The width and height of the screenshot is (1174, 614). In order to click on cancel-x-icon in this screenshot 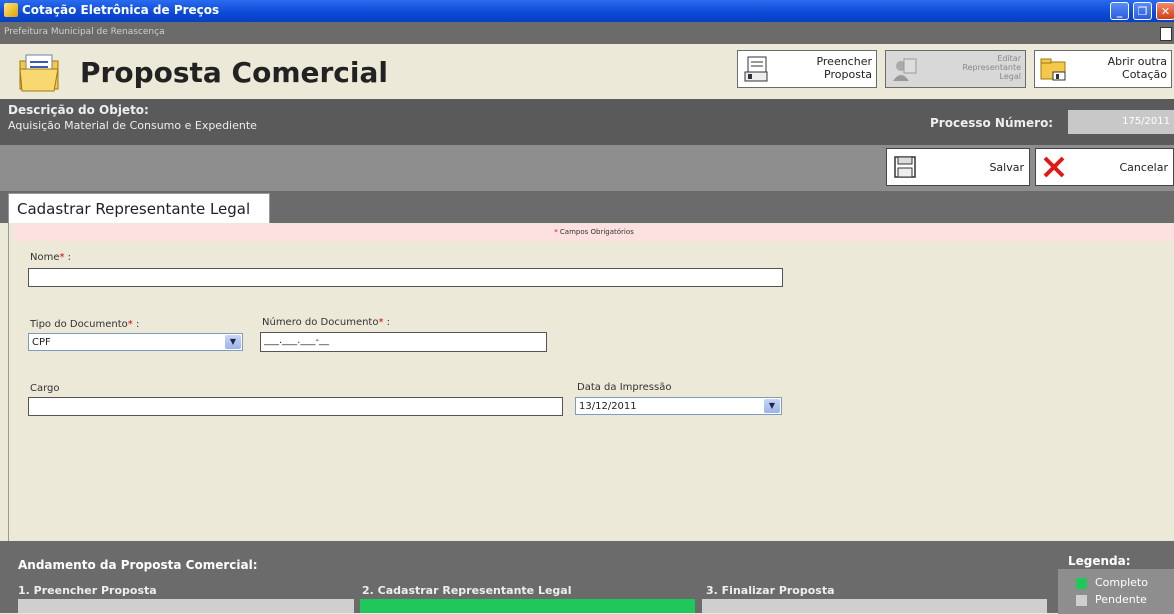, I will do `click(1054, 167)`.